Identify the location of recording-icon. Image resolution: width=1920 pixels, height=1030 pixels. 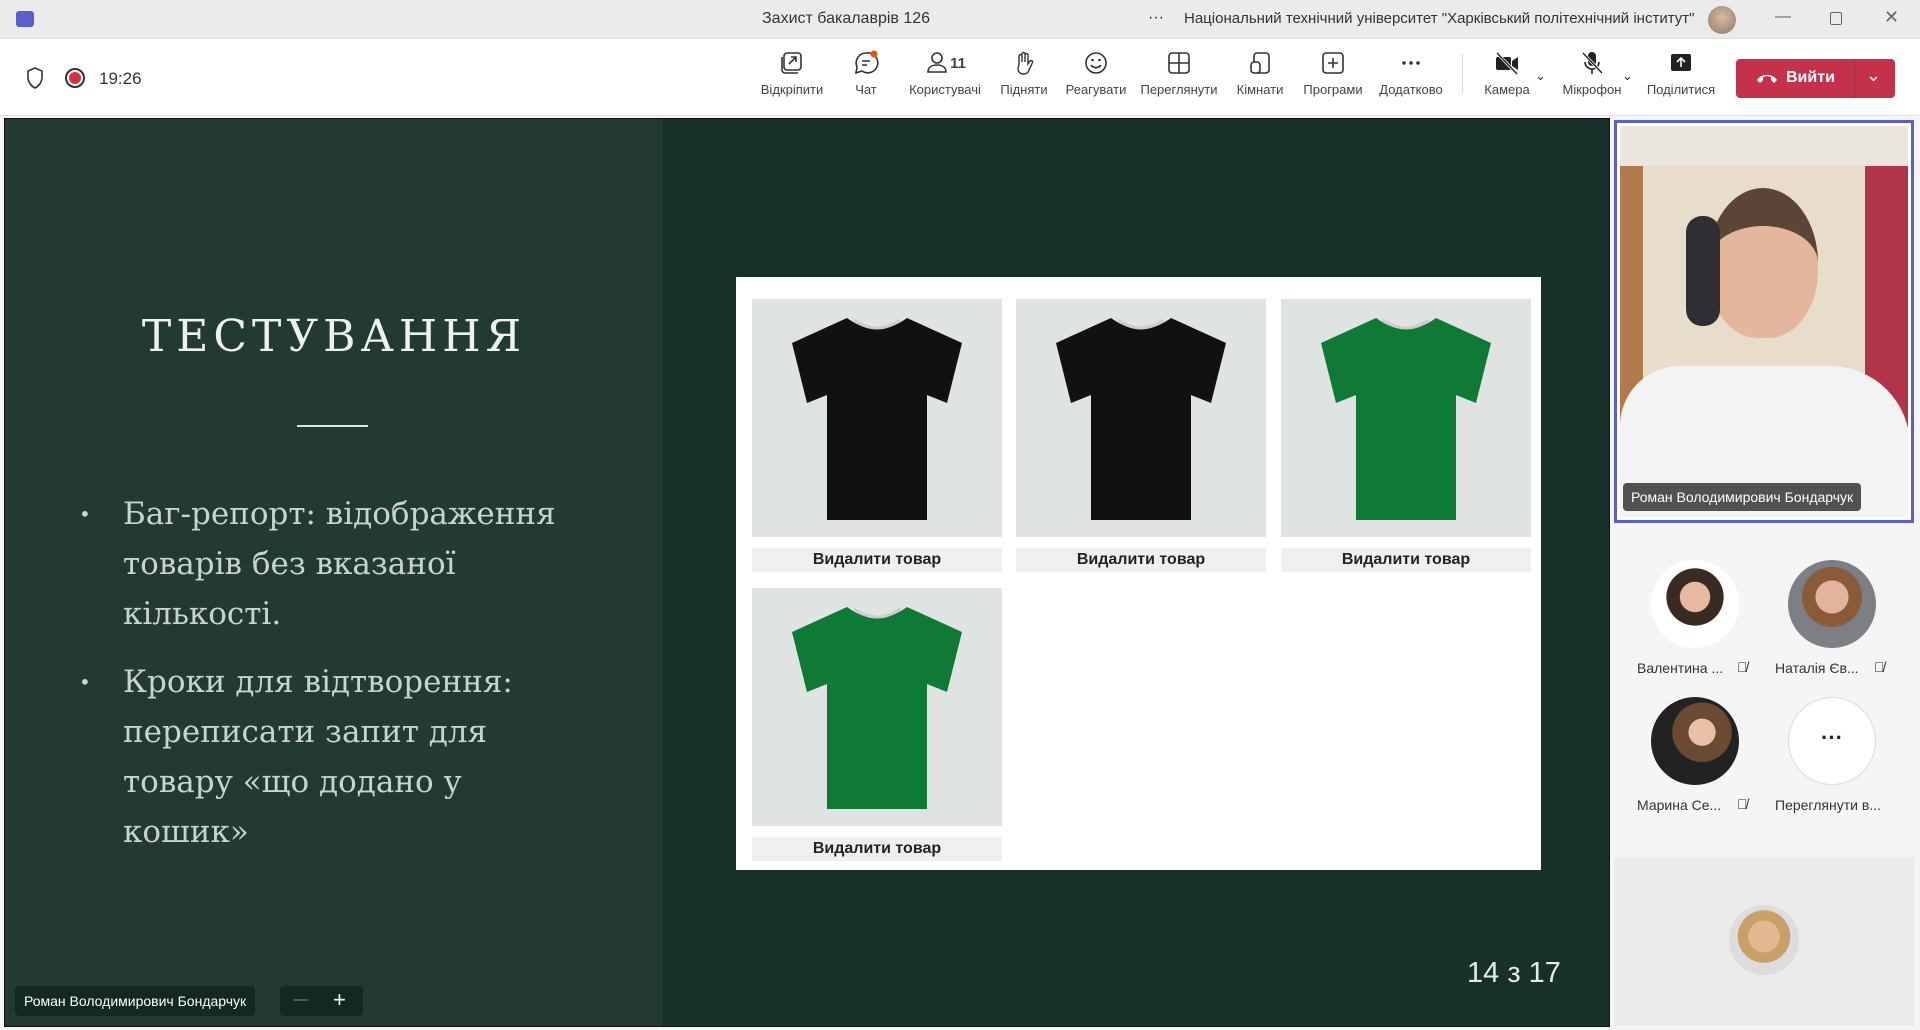
(75, 78).